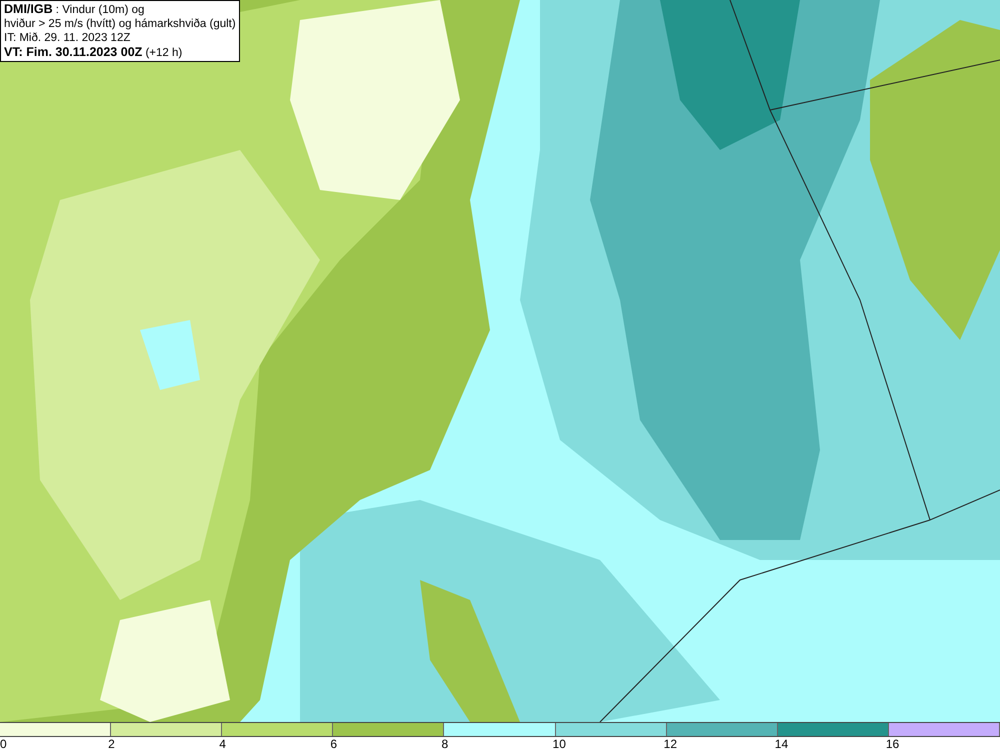  I want to click on legend-tick-label: 10, so click(559, 744).